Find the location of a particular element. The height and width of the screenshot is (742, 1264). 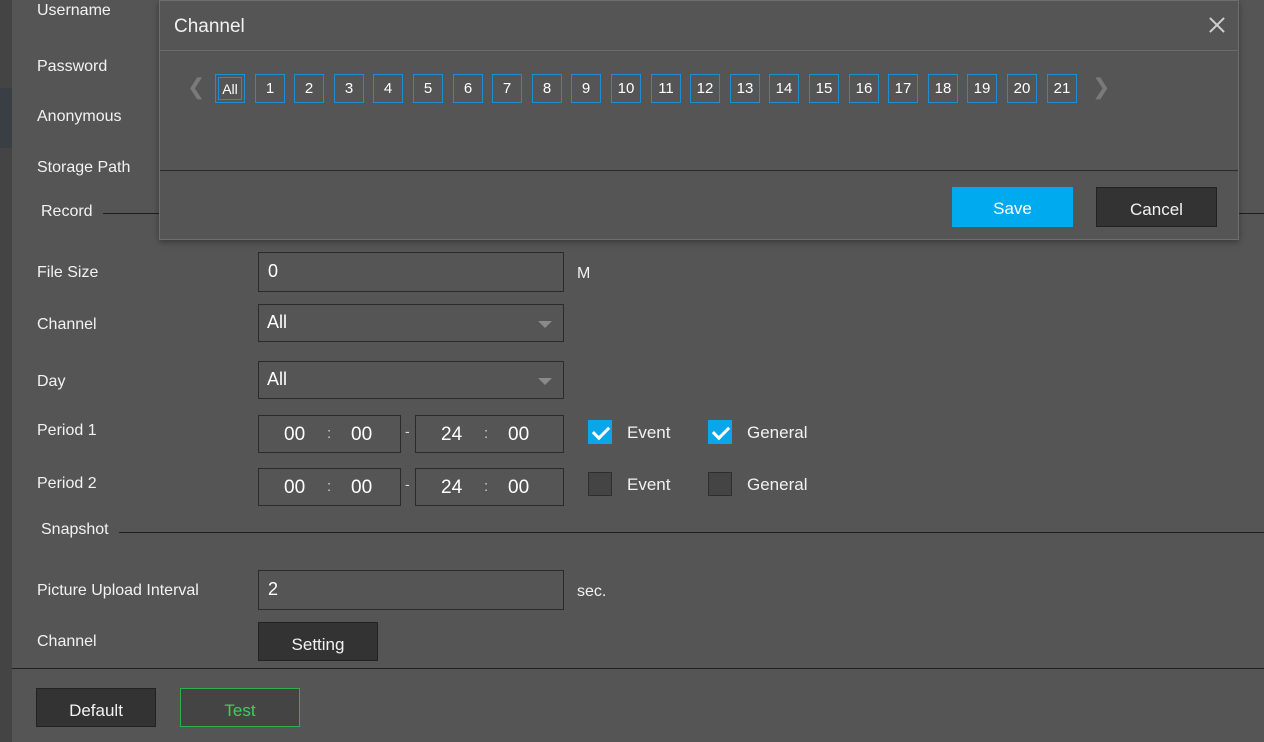

snapshot-channel-label: Channel is located at coordinates (67, 641).